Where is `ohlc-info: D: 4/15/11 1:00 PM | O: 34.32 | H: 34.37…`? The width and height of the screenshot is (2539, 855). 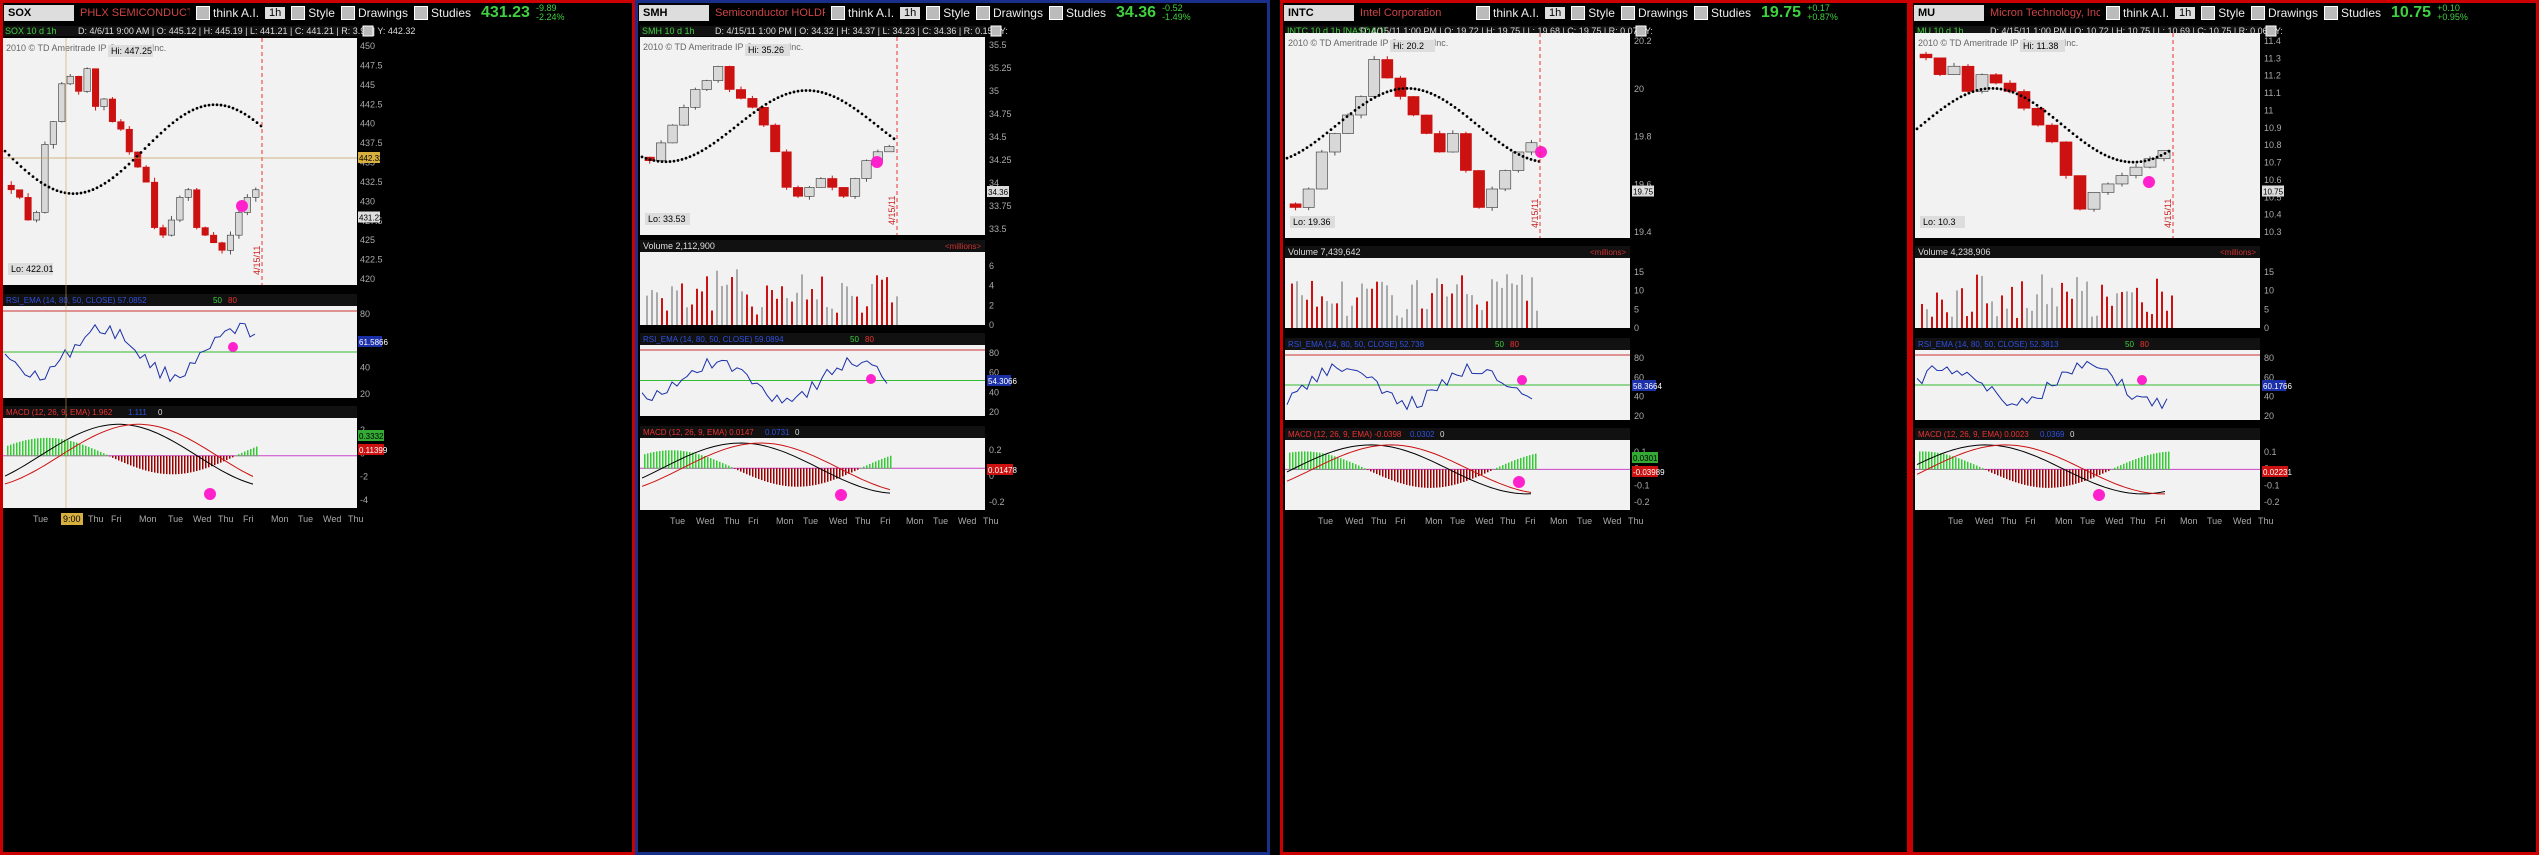
ohlc-info: D: 4/15/11 1:00 PM | O: 34.32 | H: 34.37… is located at coordinates (861, 31).